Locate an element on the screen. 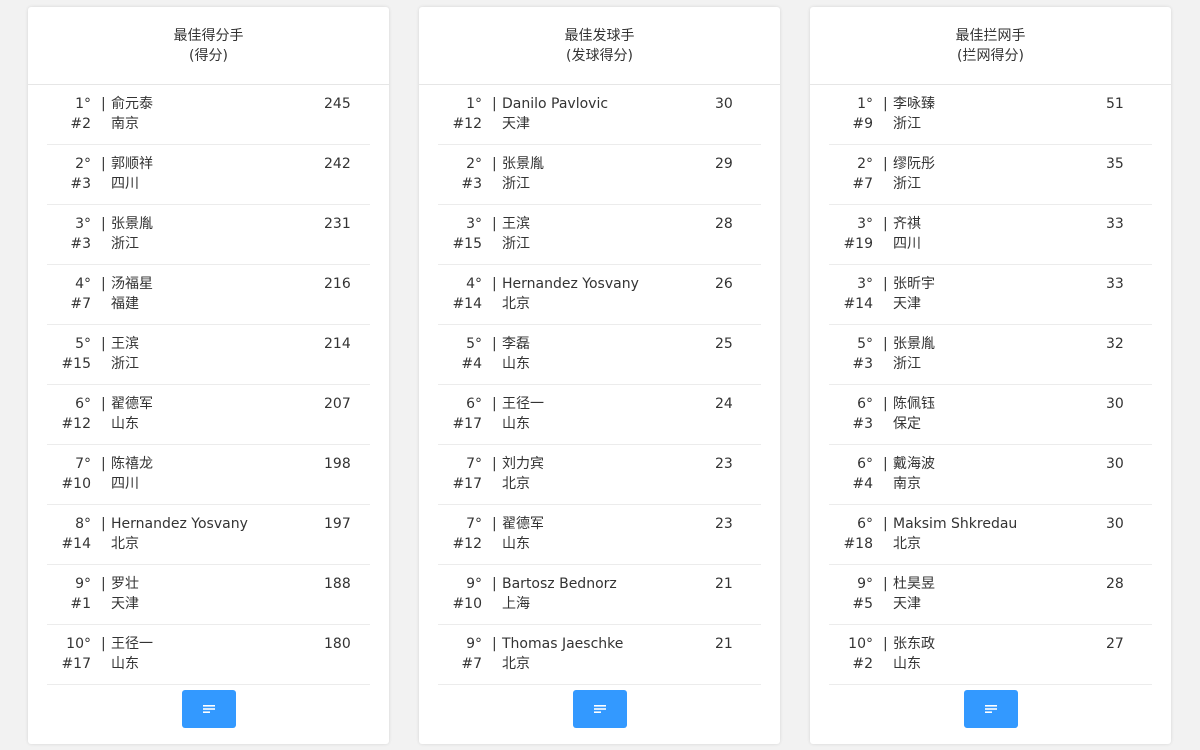 The height and width of the screenshot is (750, 1200). player-name: 王滨 is located at coordinates (516, 224).